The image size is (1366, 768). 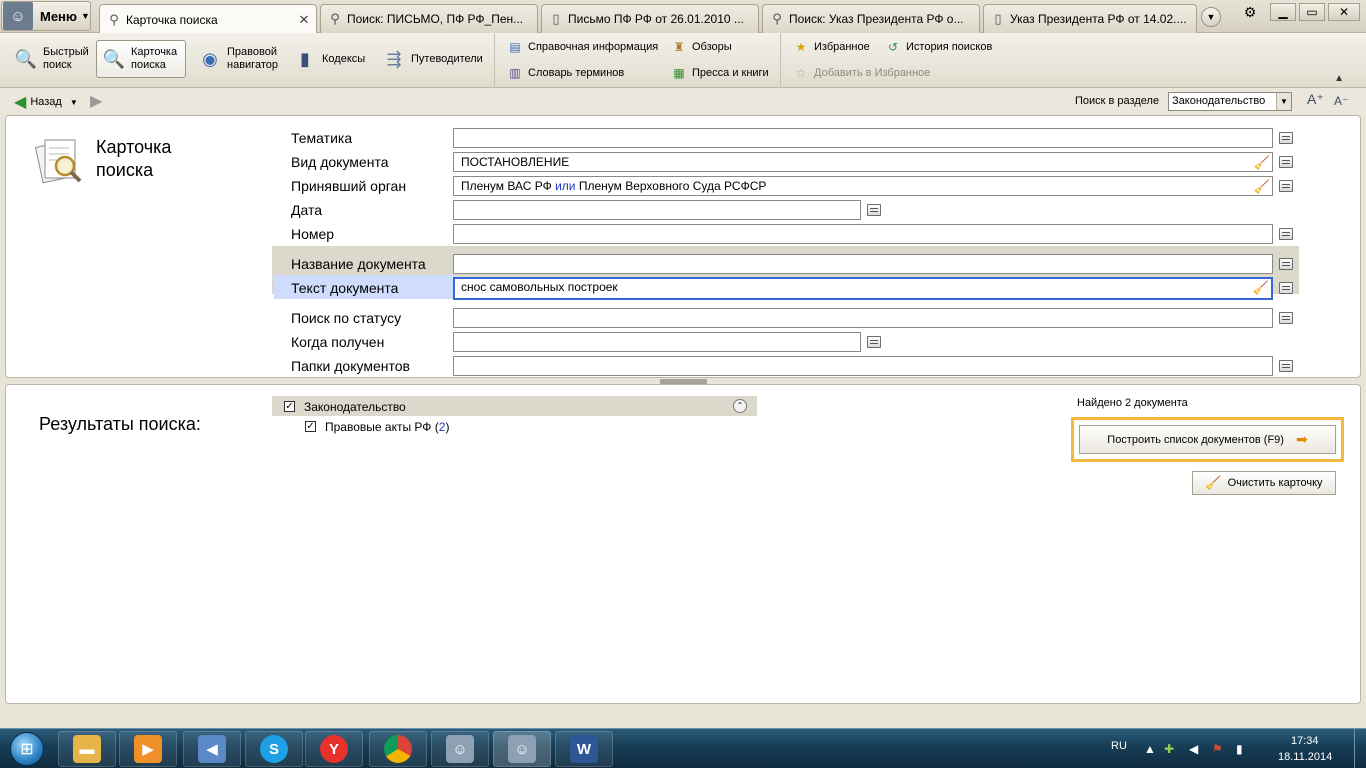 What do you see at coordinates (863, 162) in the screenshot?
I see `doc-type-field: ПОСТАНОВЛЕНИЕ 🧹` at bounding box center [863, 162].